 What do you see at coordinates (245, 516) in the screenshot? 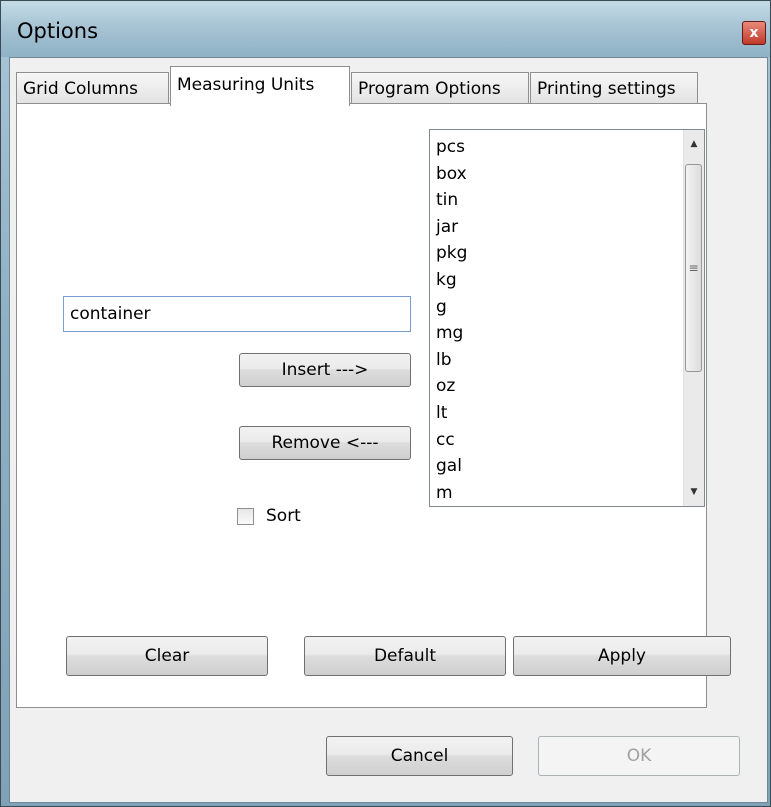
I see `sort-checkbox` at bounding box center [245, 516].